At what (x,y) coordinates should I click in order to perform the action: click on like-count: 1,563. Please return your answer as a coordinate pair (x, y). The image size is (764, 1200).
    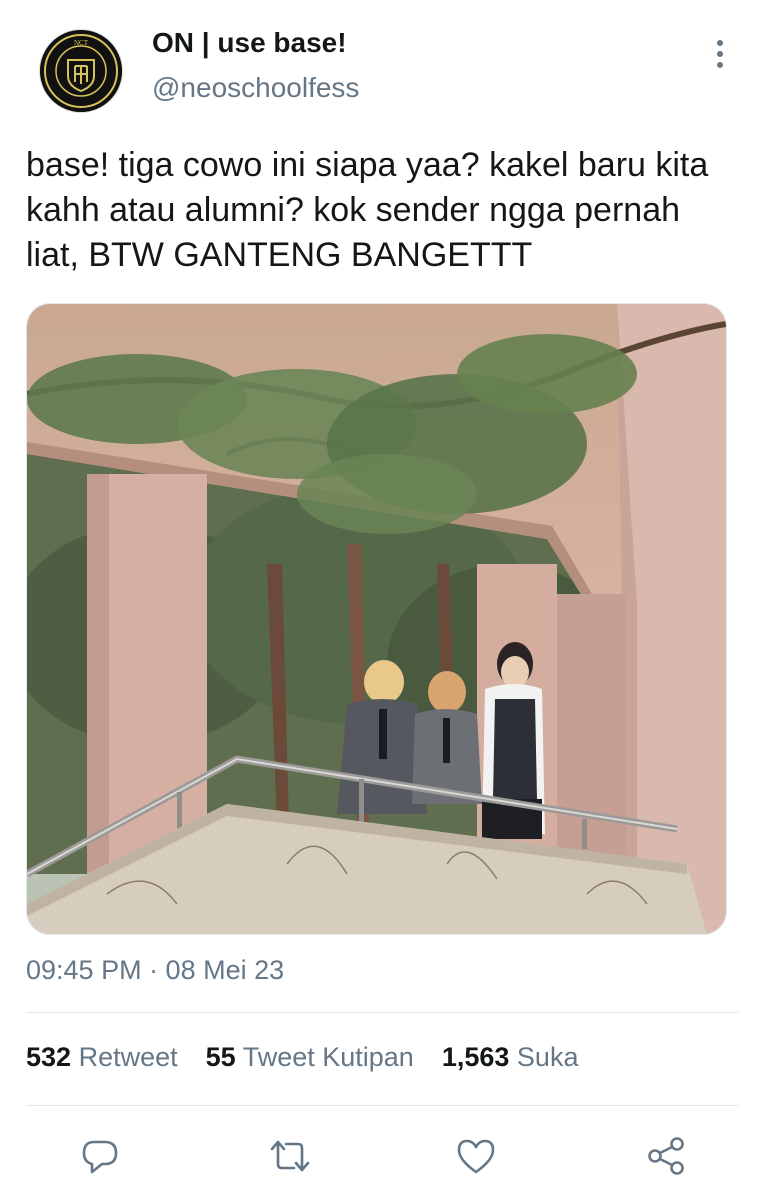
    Looking at the image, I should click on (475, 1057).